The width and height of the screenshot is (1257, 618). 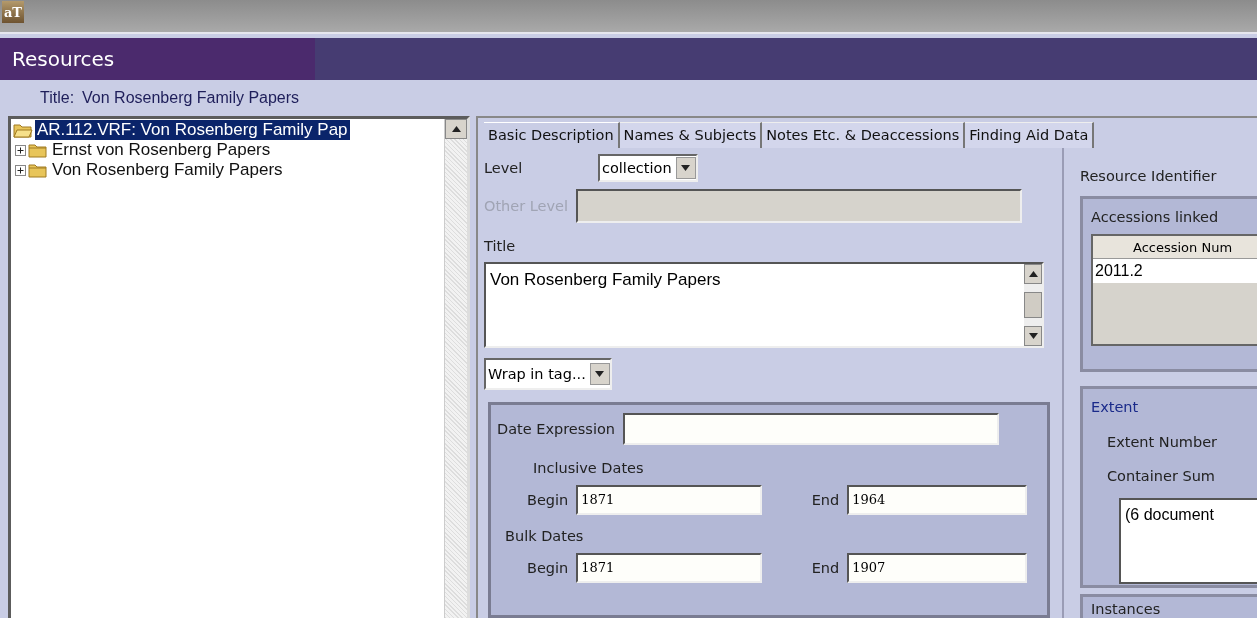 What do you see at coordinates (1162, 442) in the screenshot?
I see `extent-number-label: Extent Number` at bounding box center [1162, 442].